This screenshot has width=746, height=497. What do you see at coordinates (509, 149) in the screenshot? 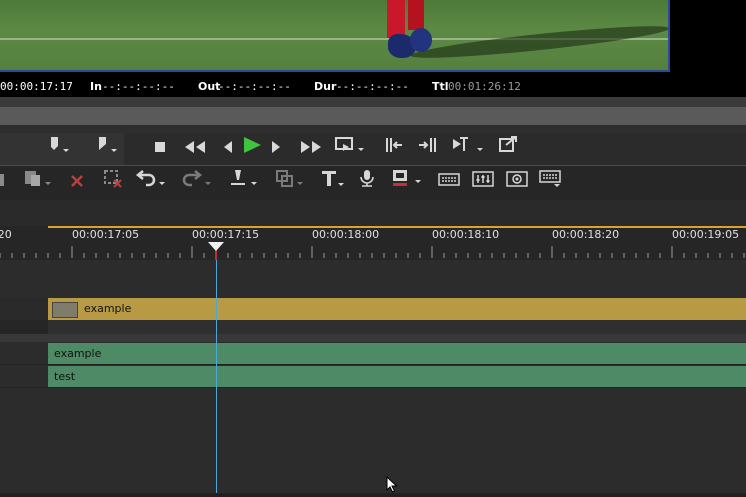
I see `export-icon` at bounding box center [509, 149].